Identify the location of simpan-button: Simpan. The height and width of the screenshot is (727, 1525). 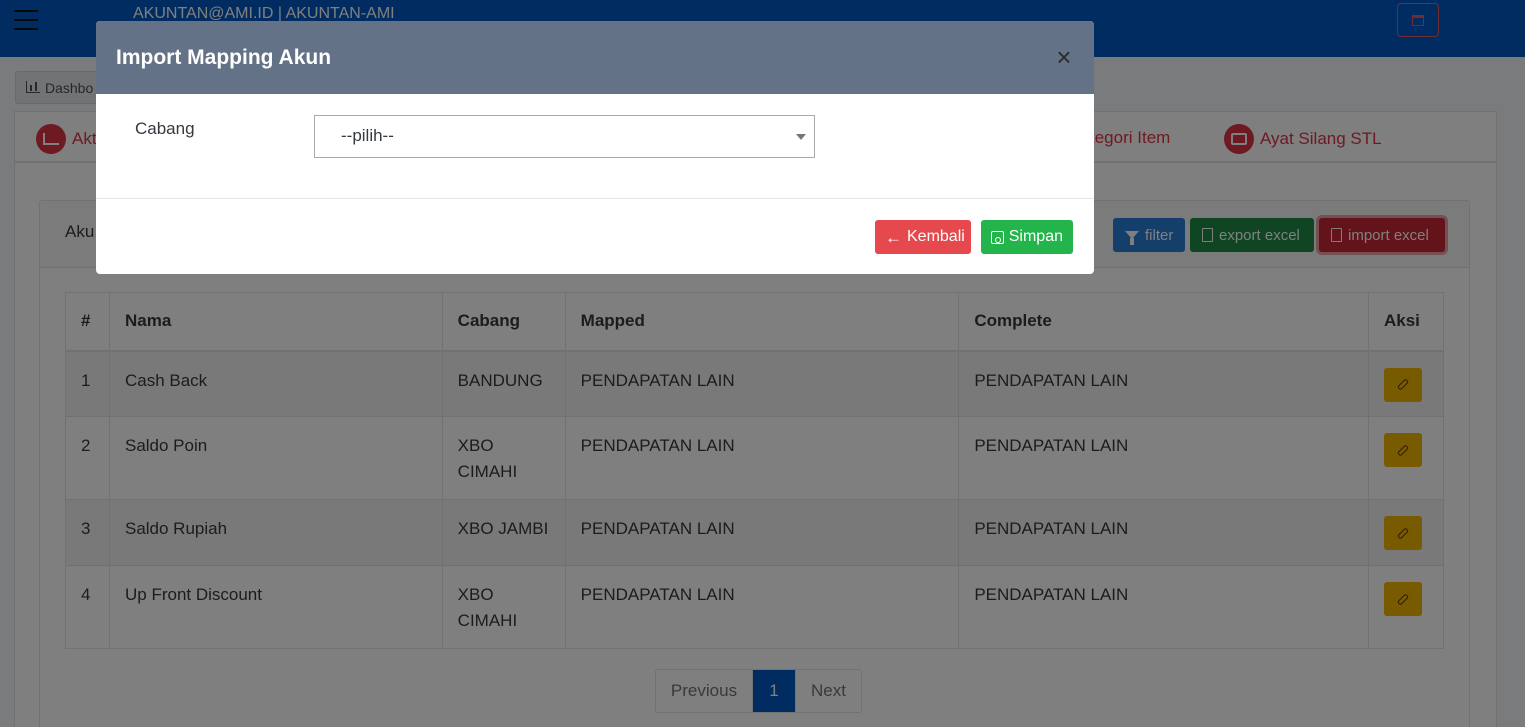
(1027, 237).